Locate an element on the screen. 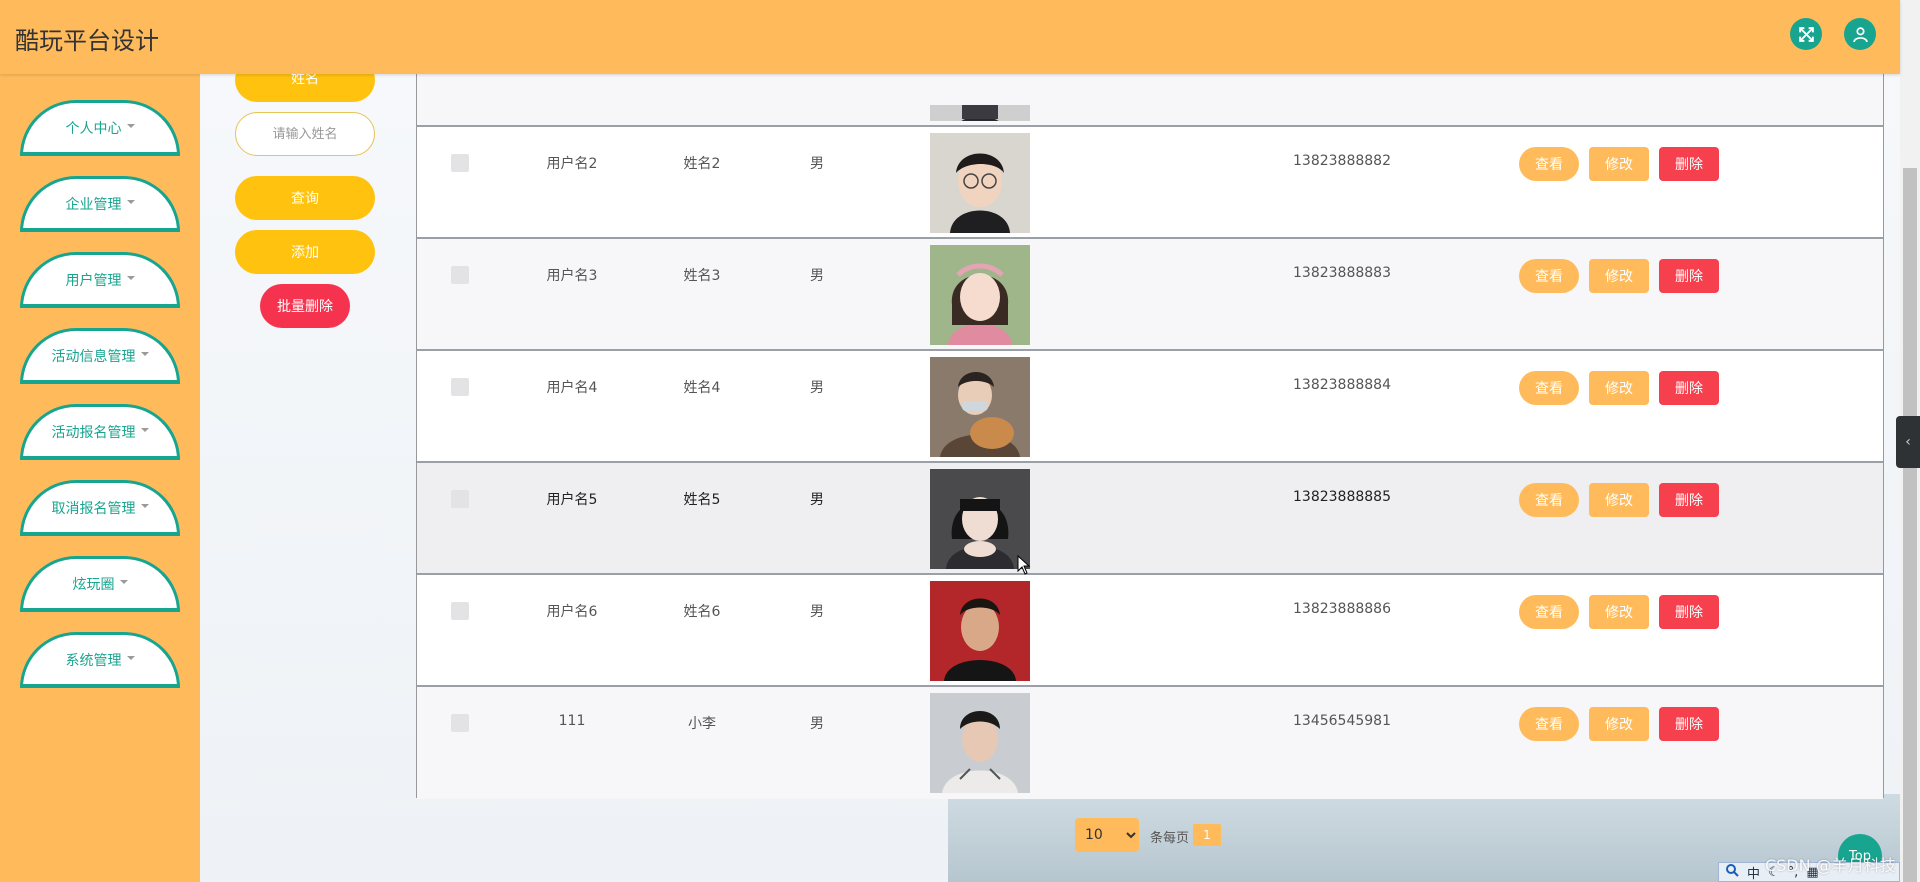 This screenshot has height=882, width=1920. sidebar-item-system: 系统管理 is located at coordinates (100, 660).